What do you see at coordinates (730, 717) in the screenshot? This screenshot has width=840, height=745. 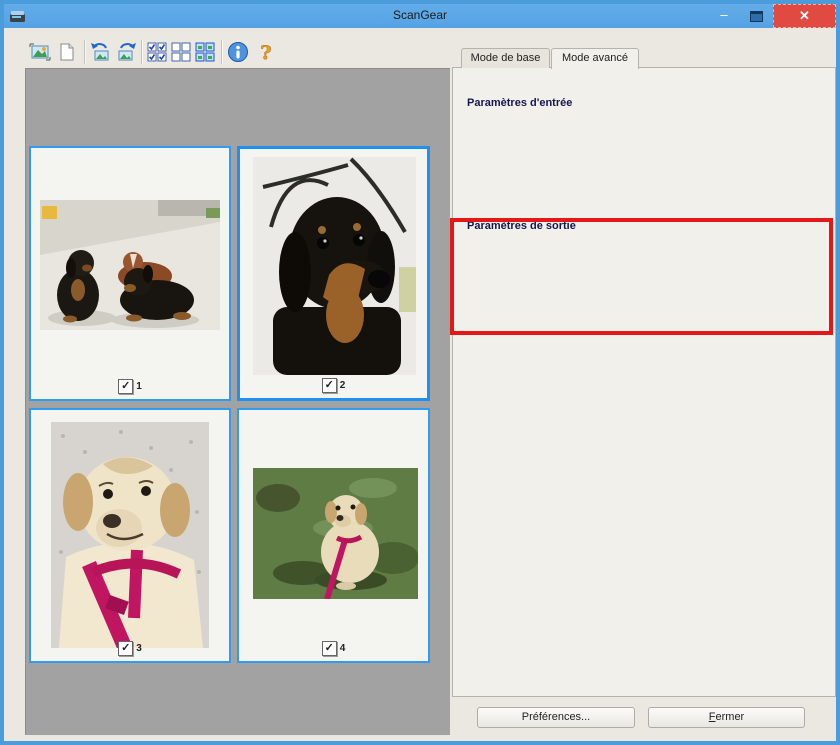 I see `close-button-label: ermer` at bounding box center [730, 717].